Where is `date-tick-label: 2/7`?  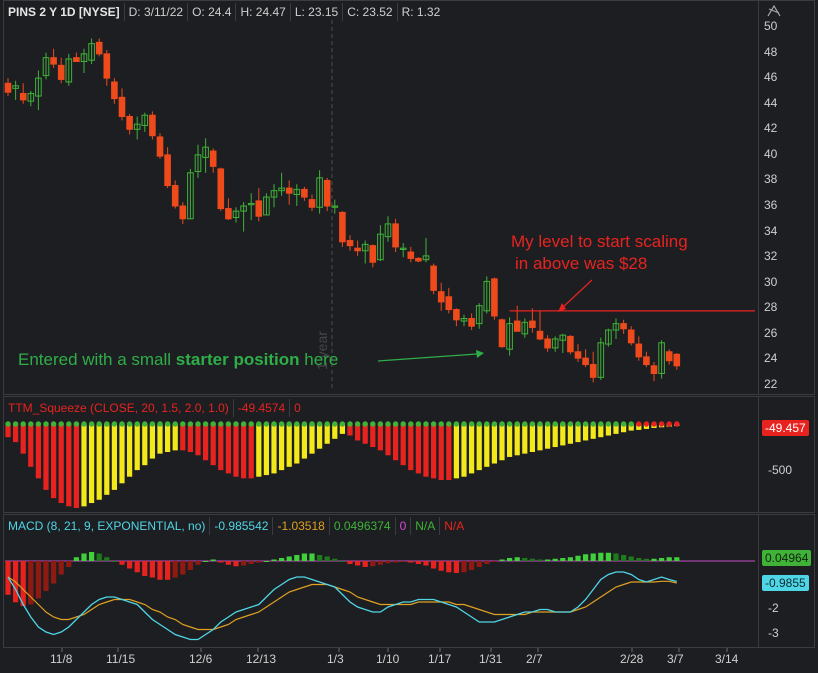 date-tick-label: 2/7 is located at coordinates (534, 659).